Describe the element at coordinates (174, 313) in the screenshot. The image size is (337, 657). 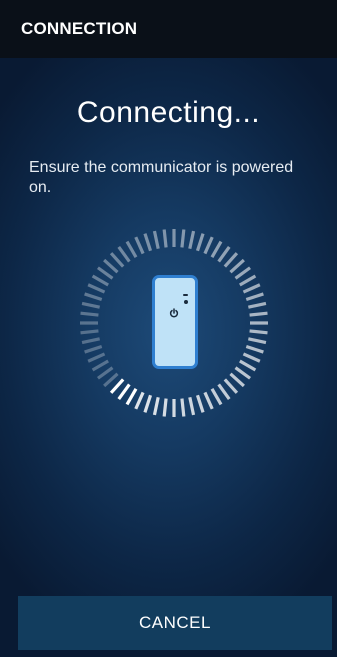
I see `power-icon` at that location.